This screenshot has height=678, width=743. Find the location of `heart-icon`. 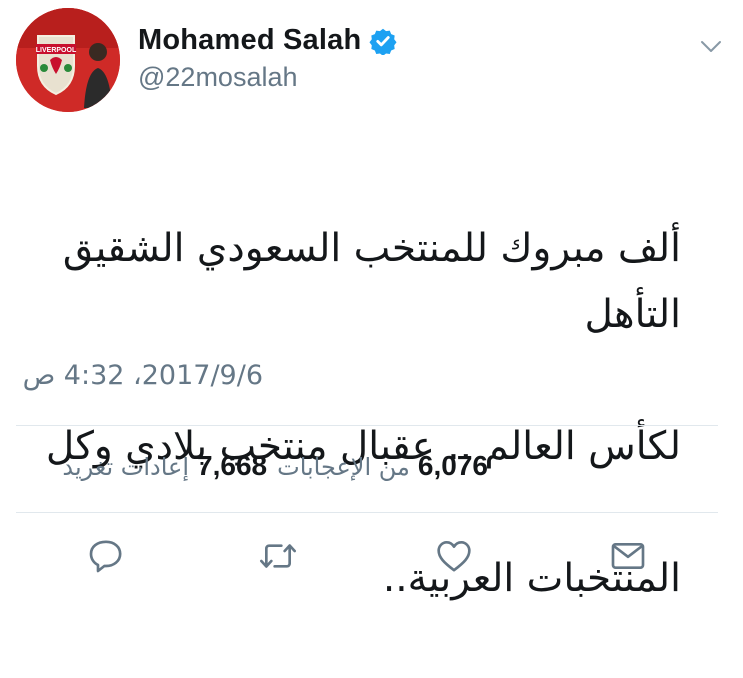

heart-icon is located at coordinates (454, 556).